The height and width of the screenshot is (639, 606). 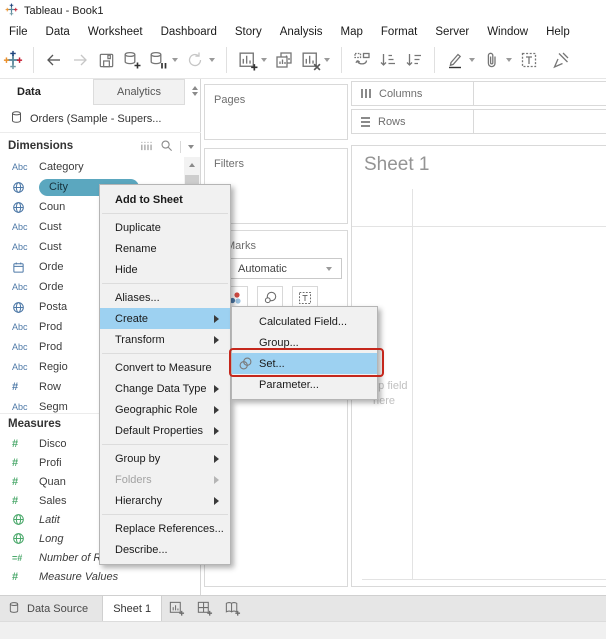 I want to click on menu-item-convert-to-measure: Convert to Measure, so click(x=165, y=367).